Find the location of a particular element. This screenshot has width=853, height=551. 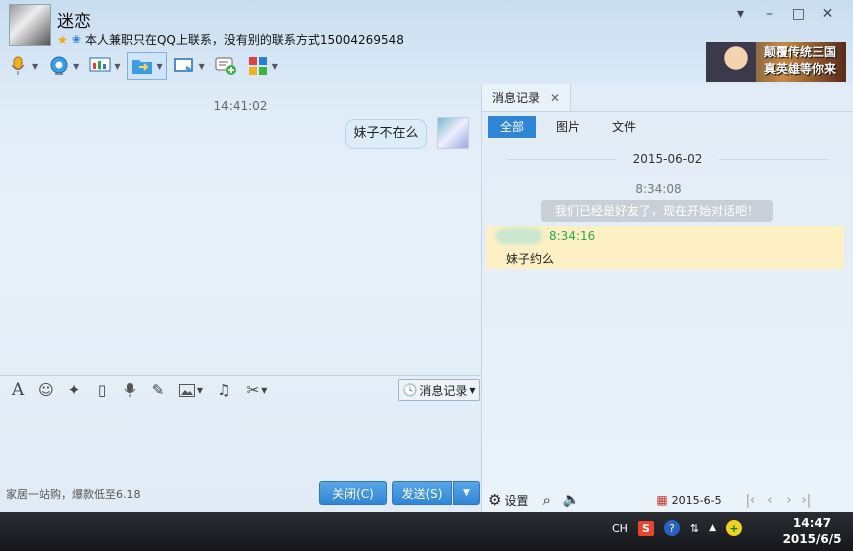

share-screen-button: ▼ is located at coordinates (189, 66).